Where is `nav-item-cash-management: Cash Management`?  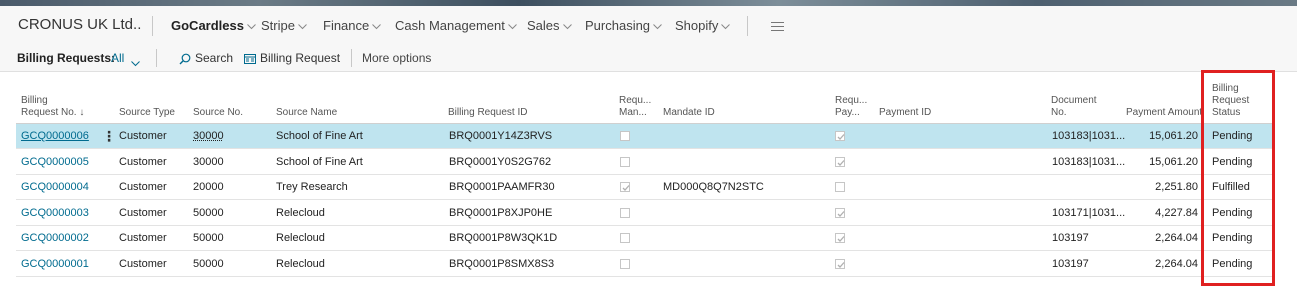
nav-item-cash-management: Cash Management is located at coordinates (456, 25).